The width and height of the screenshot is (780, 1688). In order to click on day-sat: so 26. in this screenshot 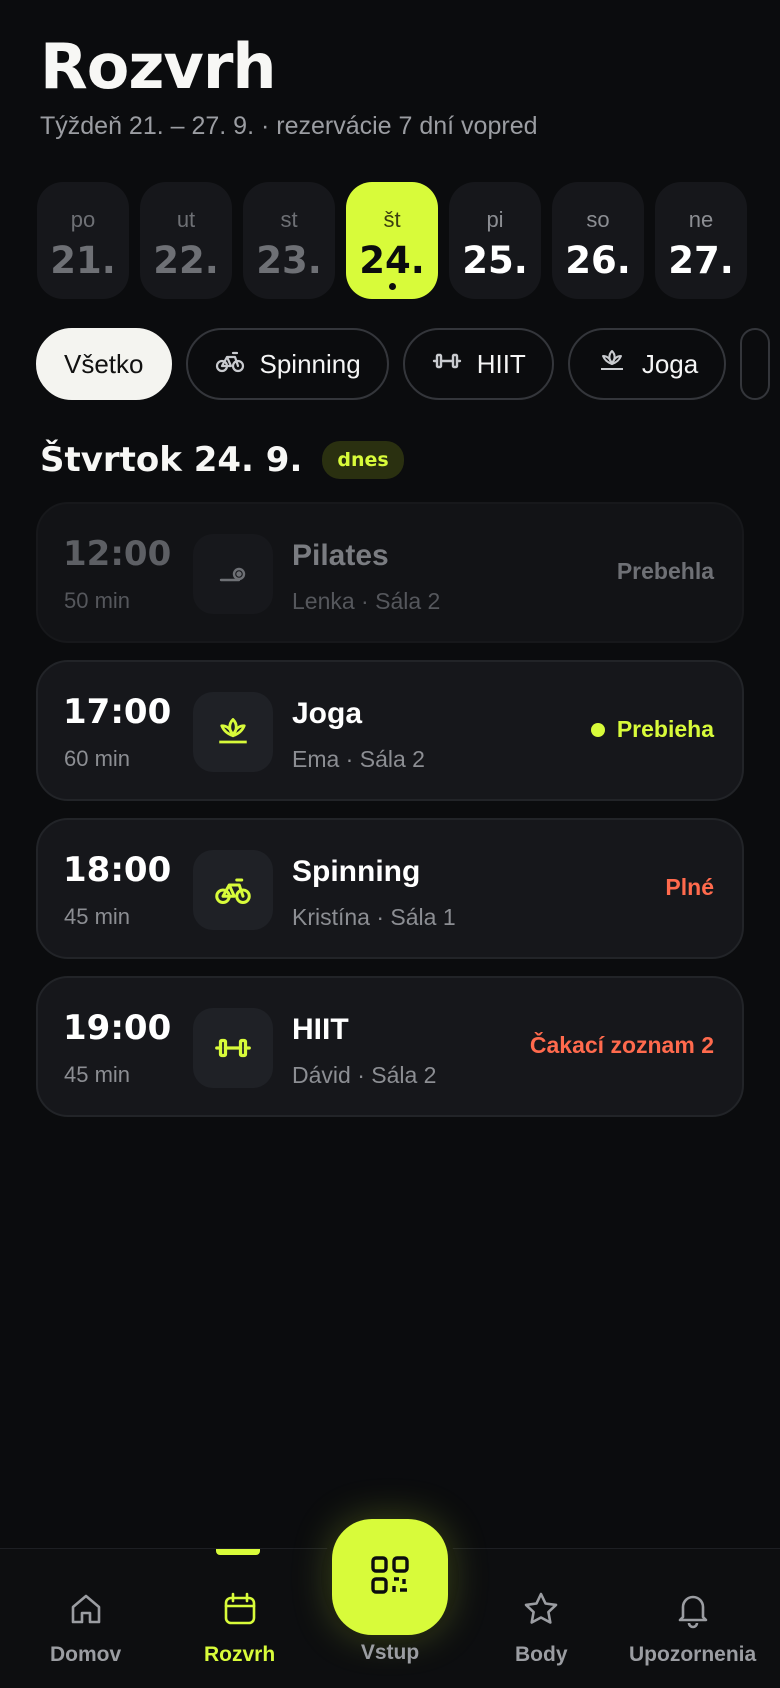, I will do `click(598, 240)`.